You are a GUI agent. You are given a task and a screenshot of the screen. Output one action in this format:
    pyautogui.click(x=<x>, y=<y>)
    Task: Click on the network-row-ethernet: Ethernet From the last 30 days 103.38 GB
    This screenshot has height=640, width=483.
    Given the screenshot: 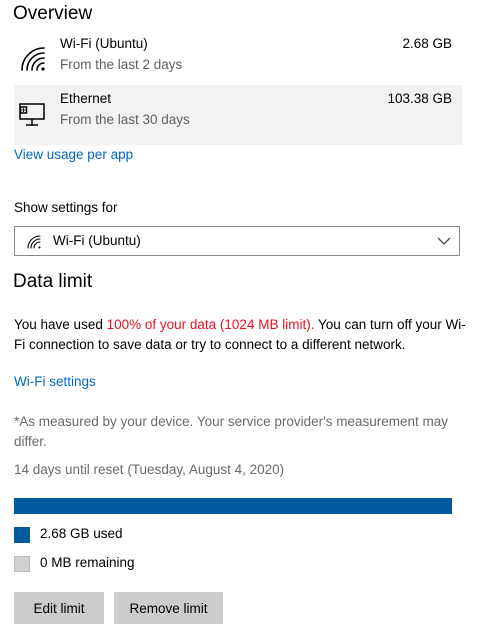 What is the action you would take?
    pyautogui.click(x=238, y=115)
    